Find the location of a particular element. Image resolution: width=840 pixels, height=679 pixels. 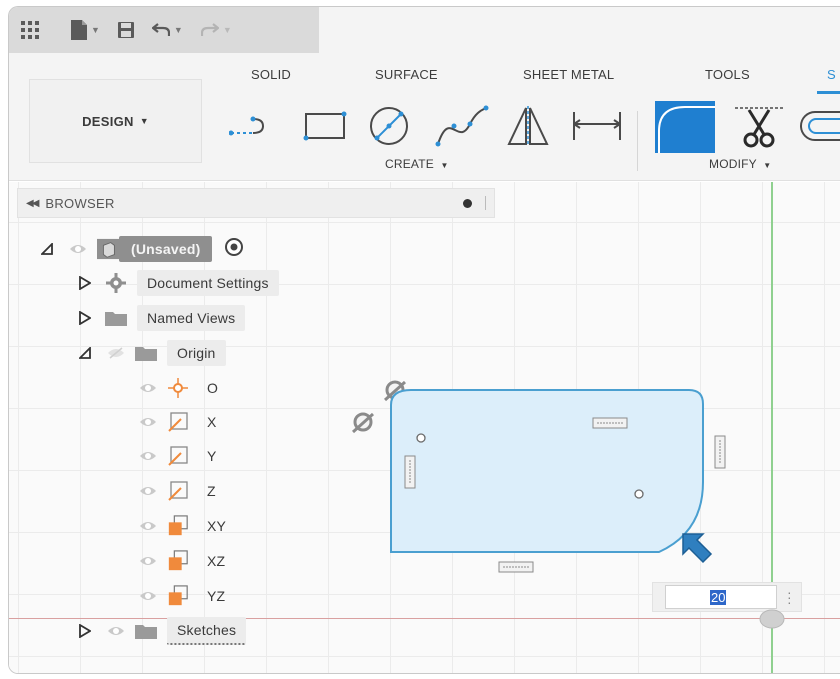

sketch-region is located at coordinates (547, 471).